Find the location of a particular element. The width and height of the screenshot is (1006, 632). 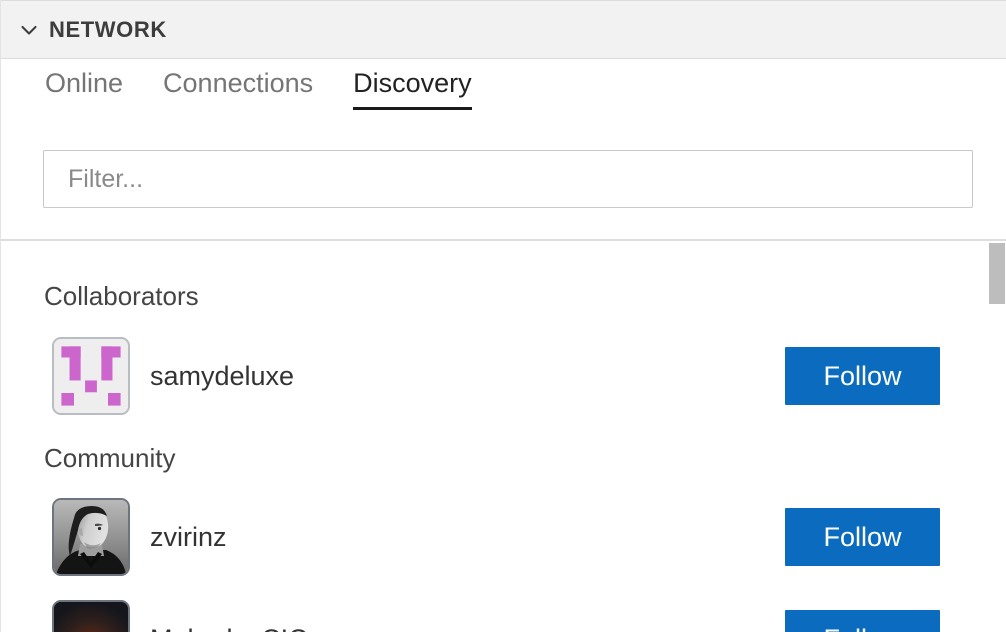

chevron-down-icon is located at coordinates (29, 30).